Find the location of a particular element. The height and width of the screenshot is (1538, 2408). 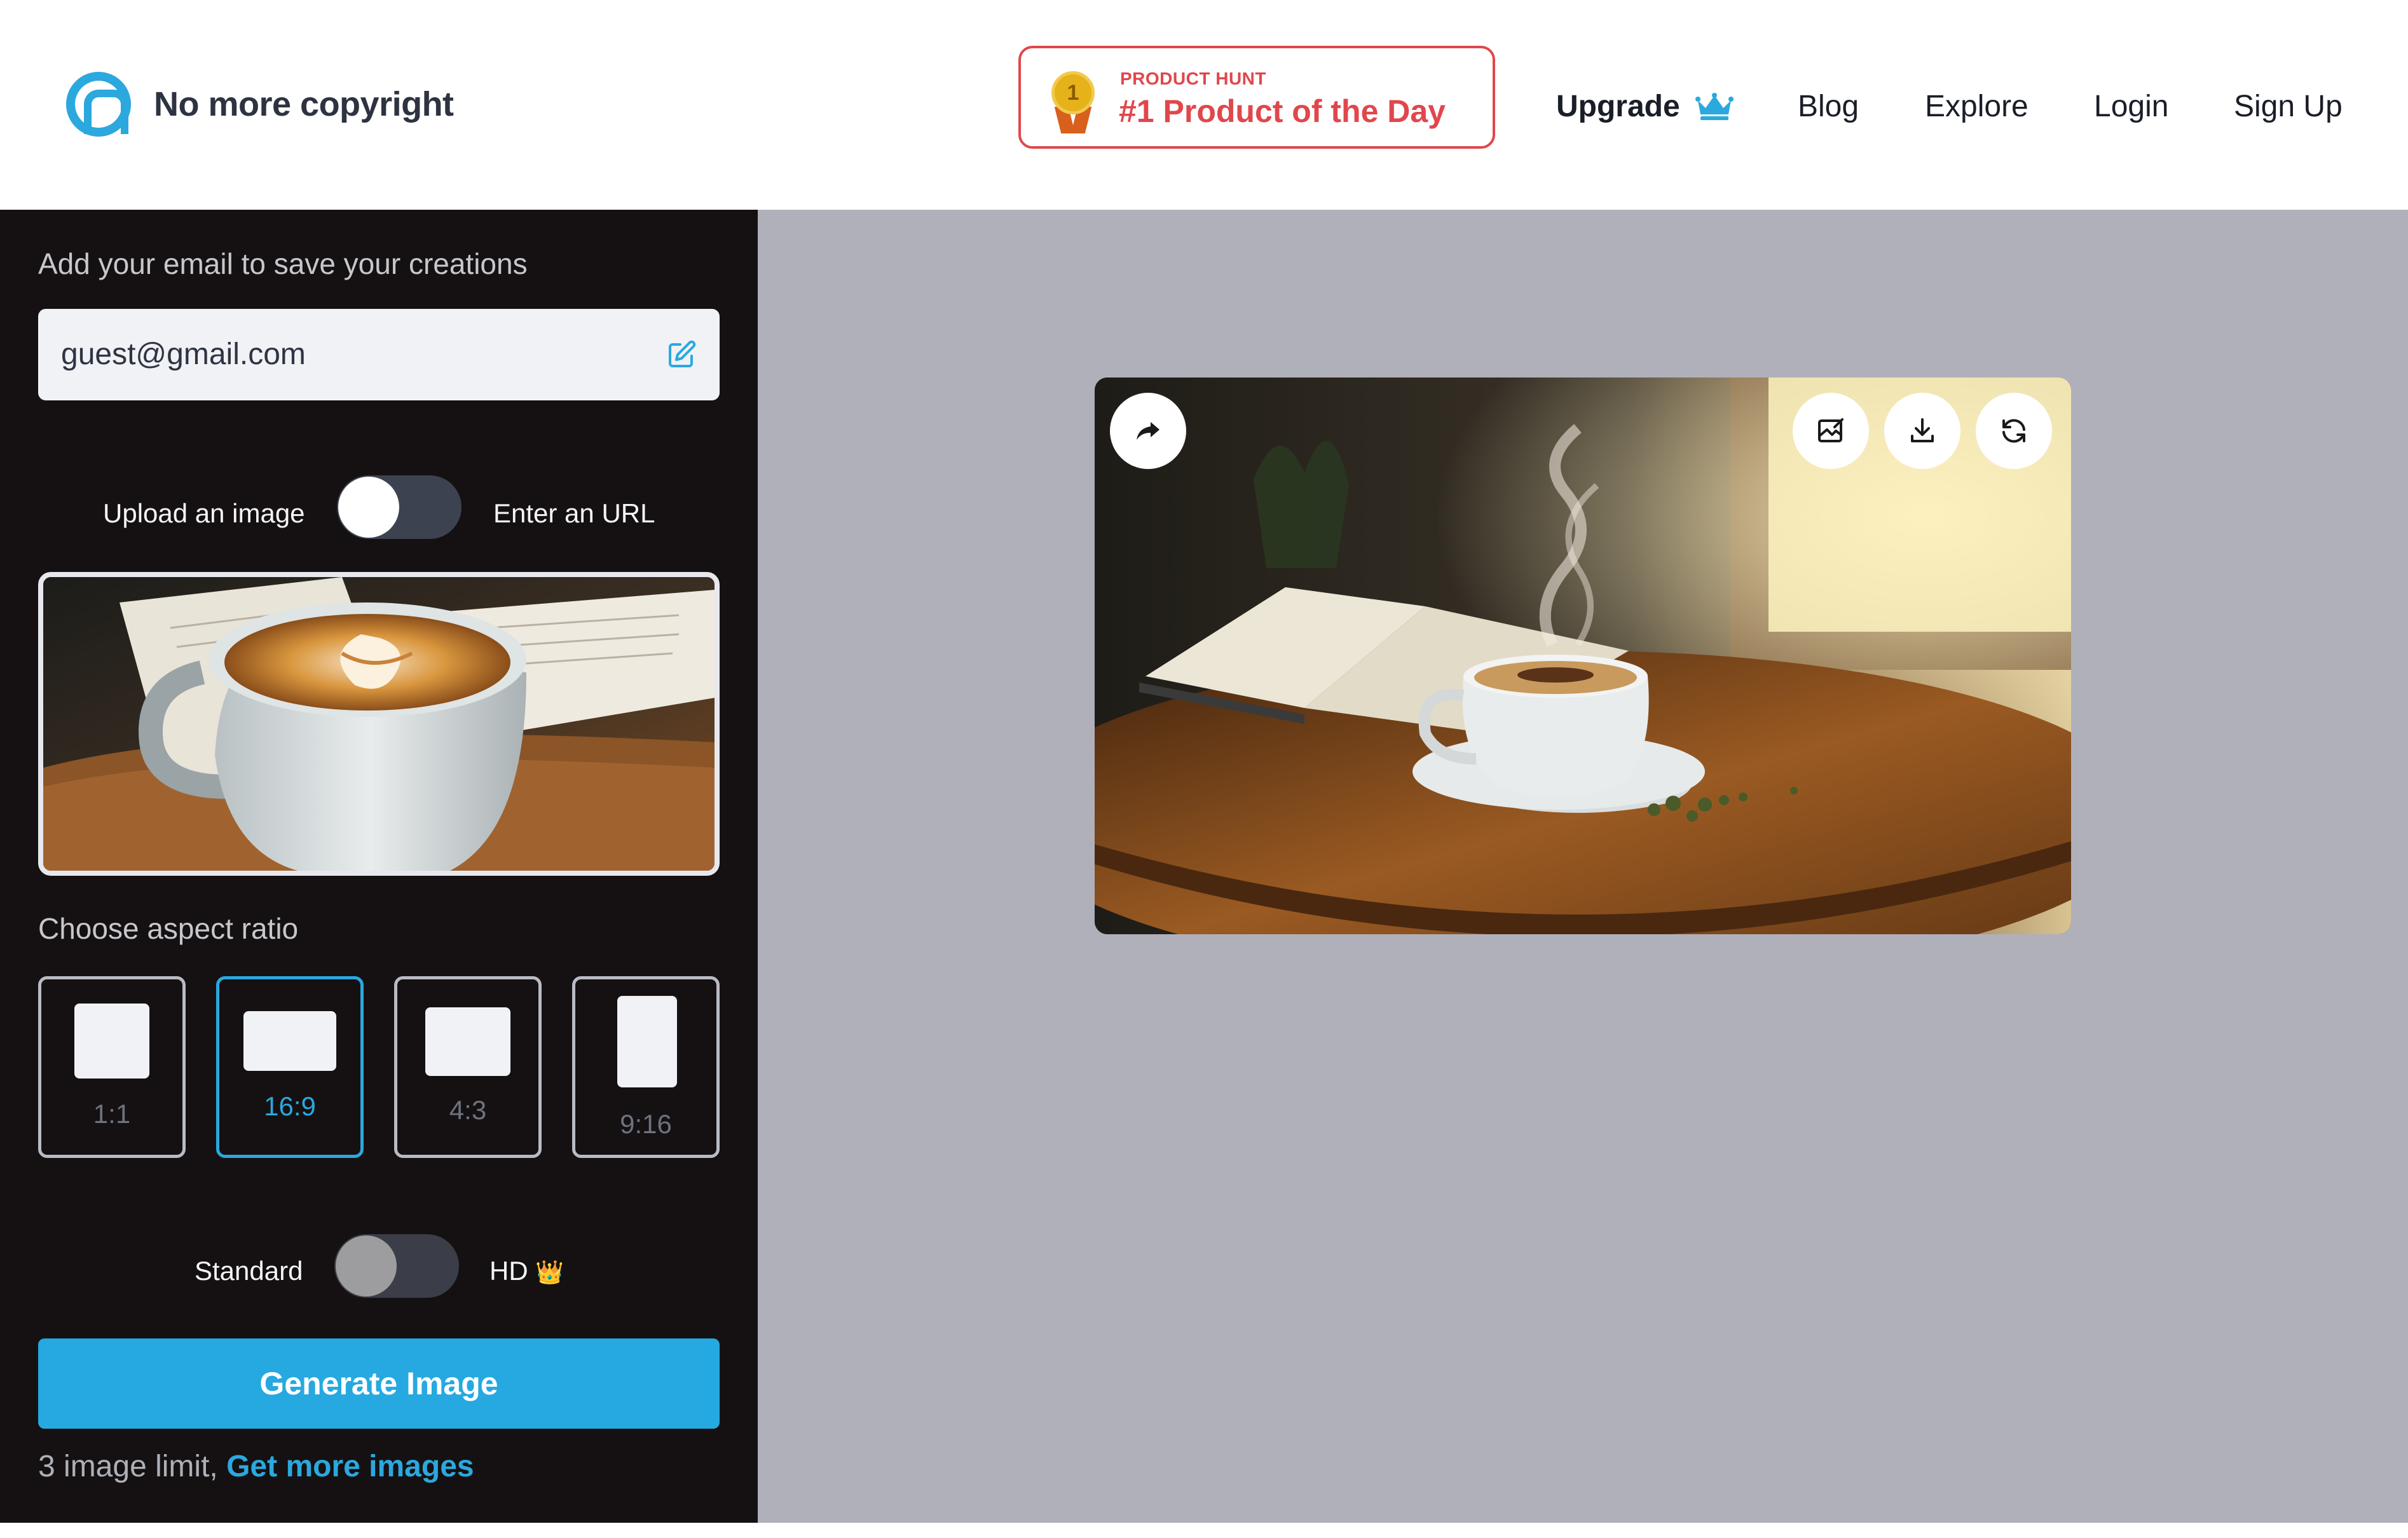

standard-label: Standard is located at coordinates (249, 1271).